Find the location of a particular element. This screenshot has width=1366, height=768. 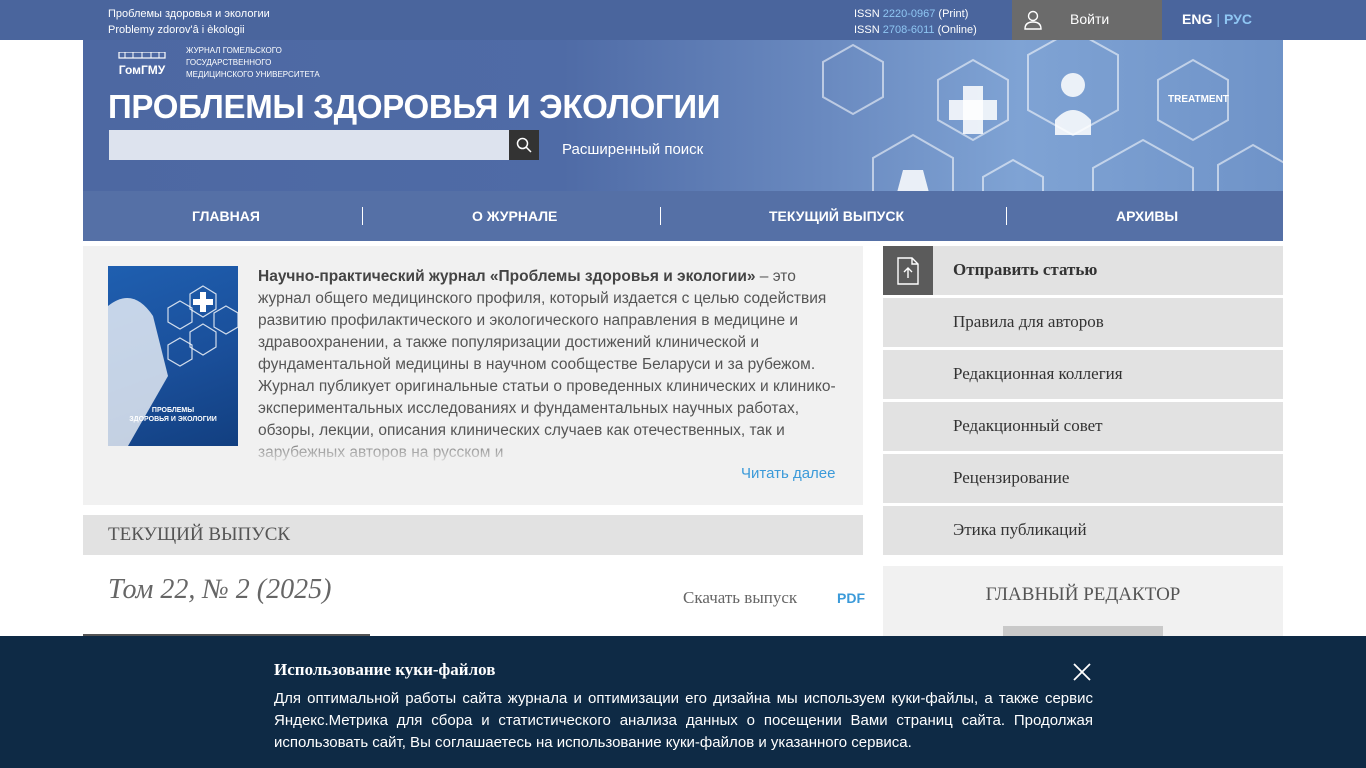

issn-online-kind: (Online) is located at coordinates (957, 30).